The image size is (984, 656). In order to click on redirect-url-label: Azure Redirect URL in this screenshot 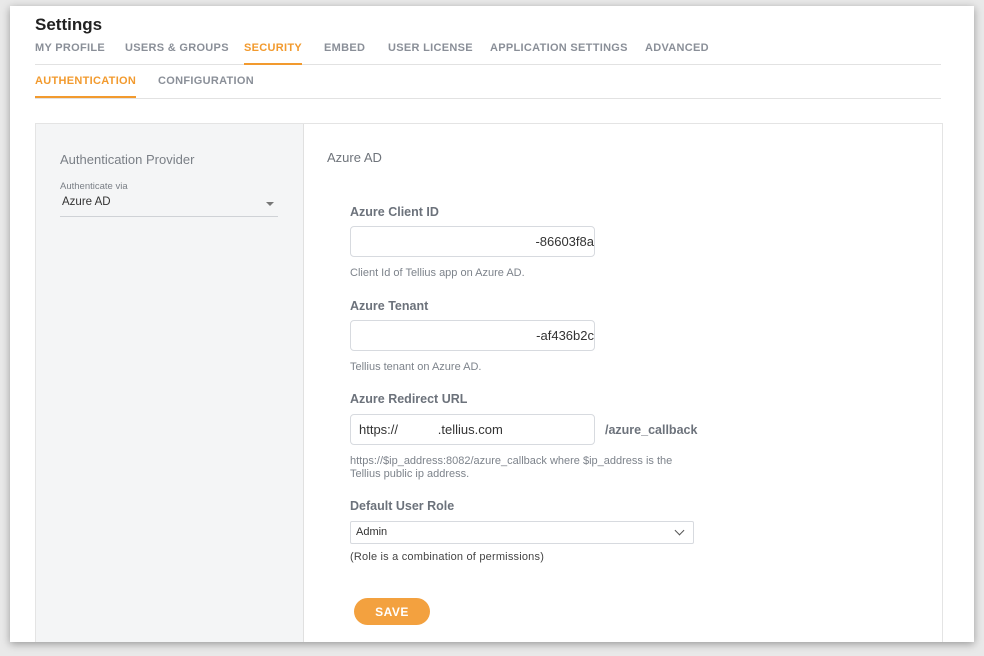, I will do `click(409, 399)`.